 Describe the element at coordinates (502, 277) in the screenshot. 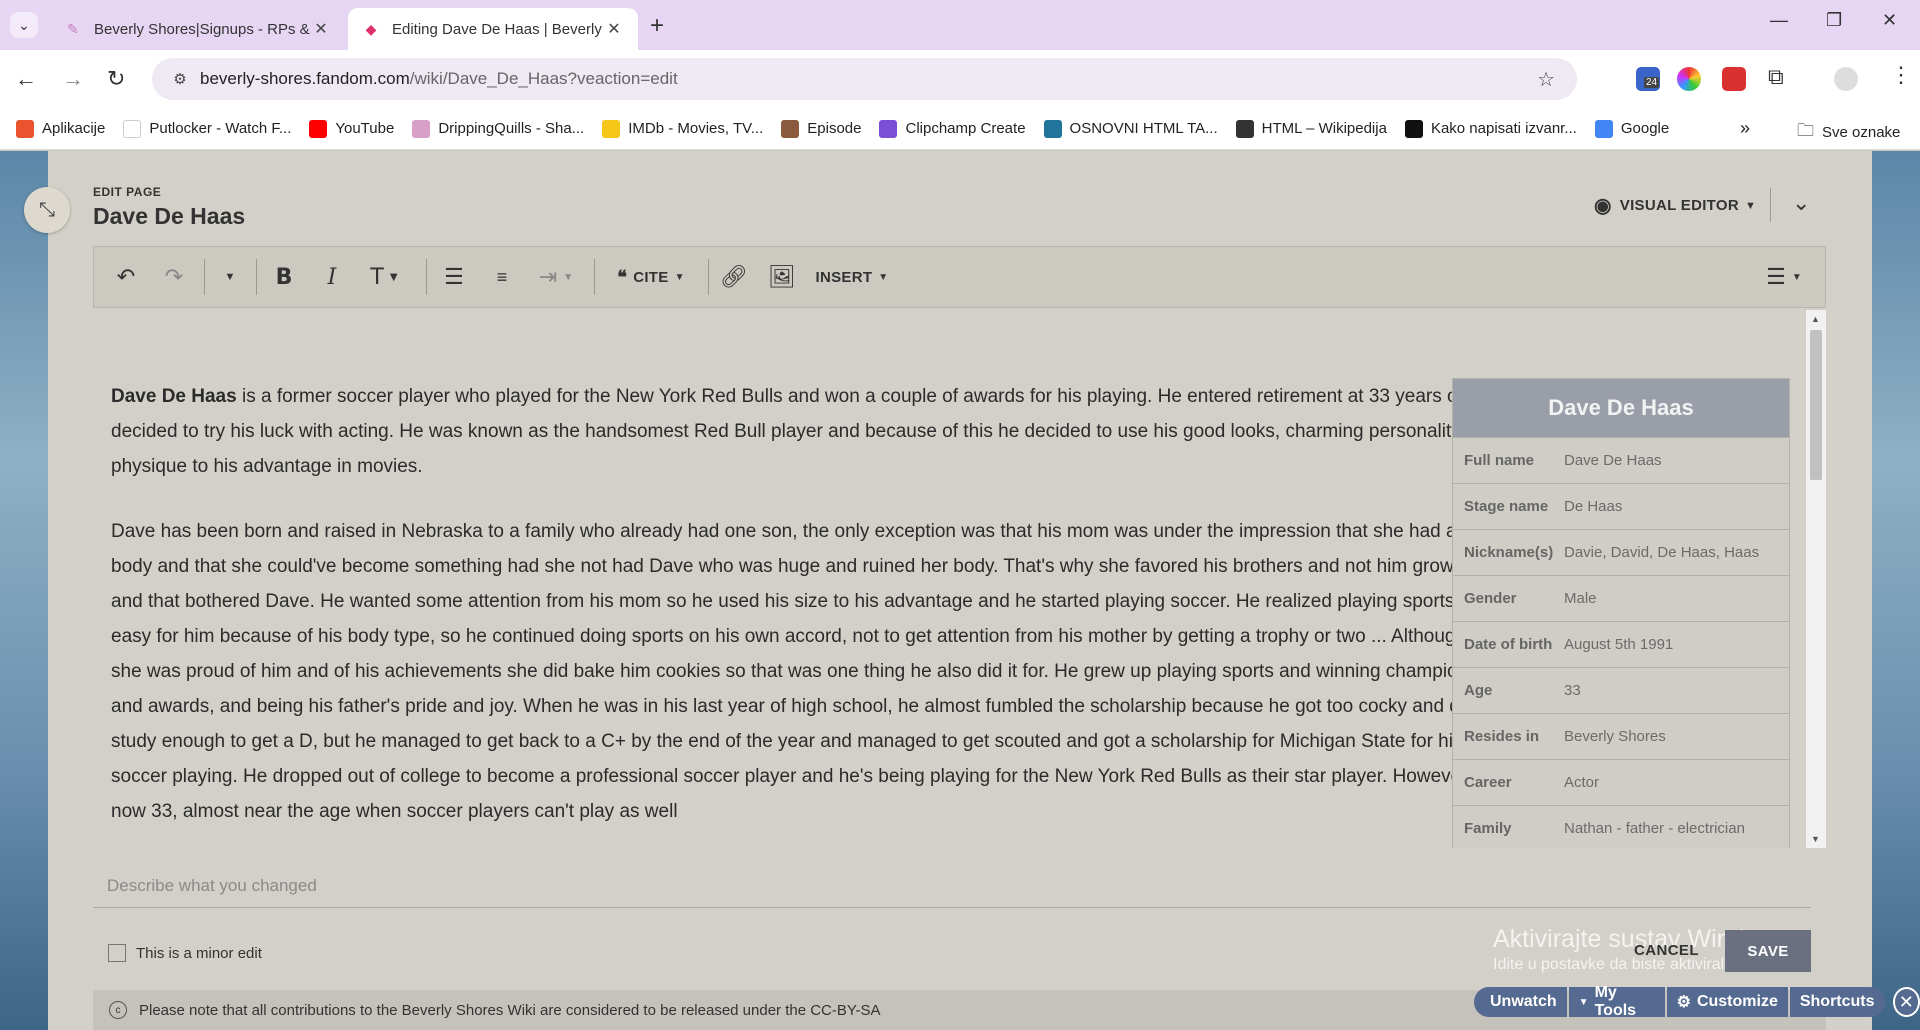

I see `numbered-list-icon: ≡` at that location.